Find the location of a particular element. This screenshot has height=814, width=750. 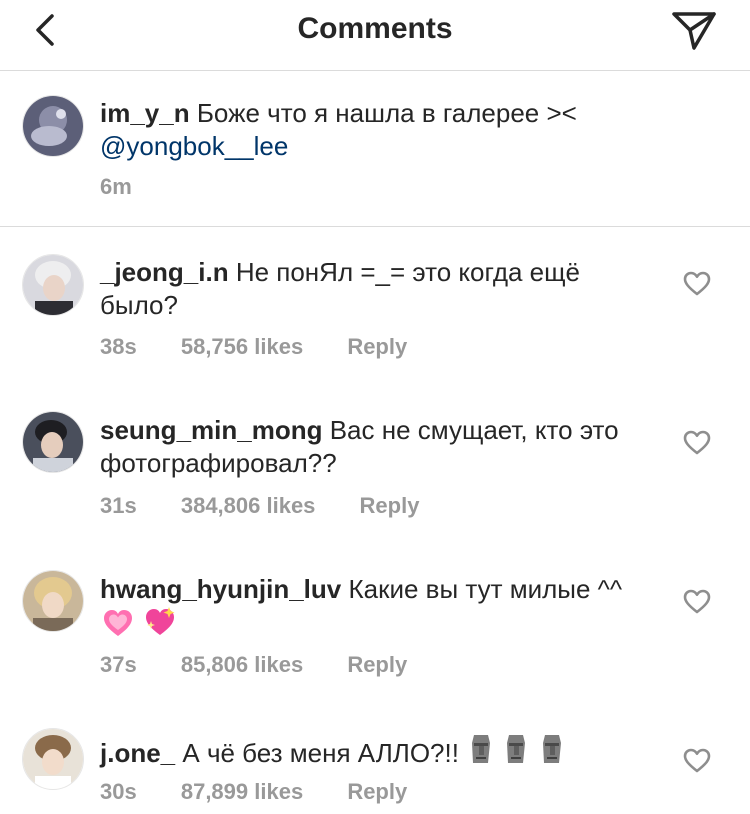

username: seung_min_mong is located at coordinates (211, 430).